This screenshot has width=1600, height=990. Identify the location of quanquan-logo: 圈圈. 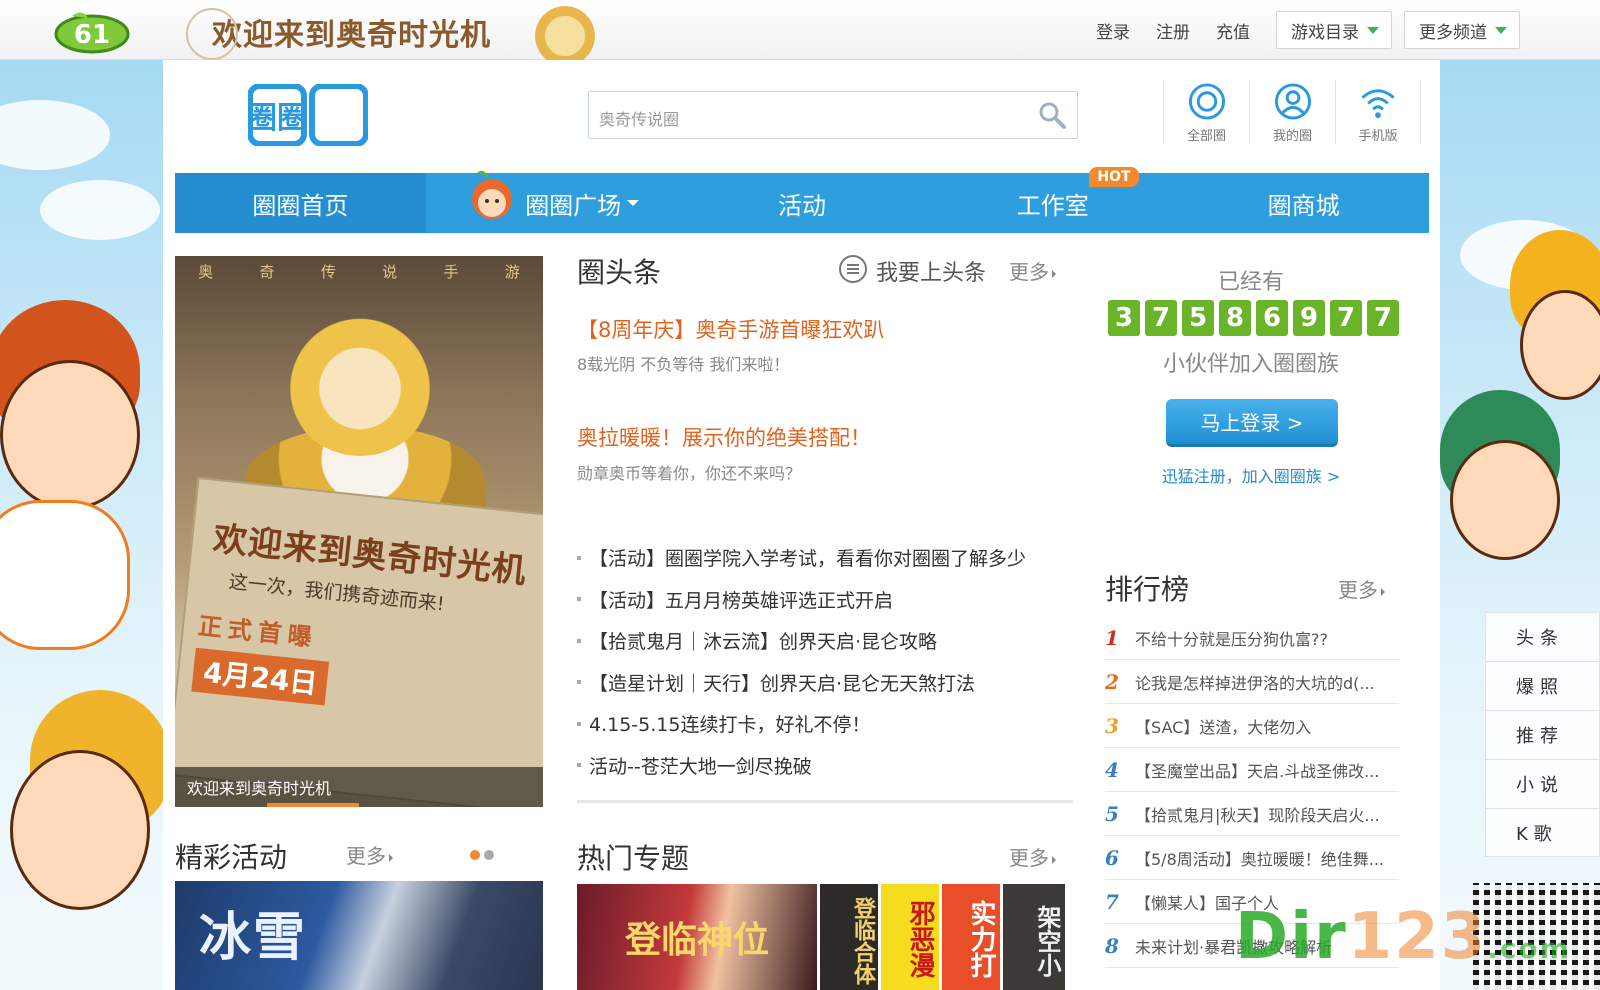
(308, 115).